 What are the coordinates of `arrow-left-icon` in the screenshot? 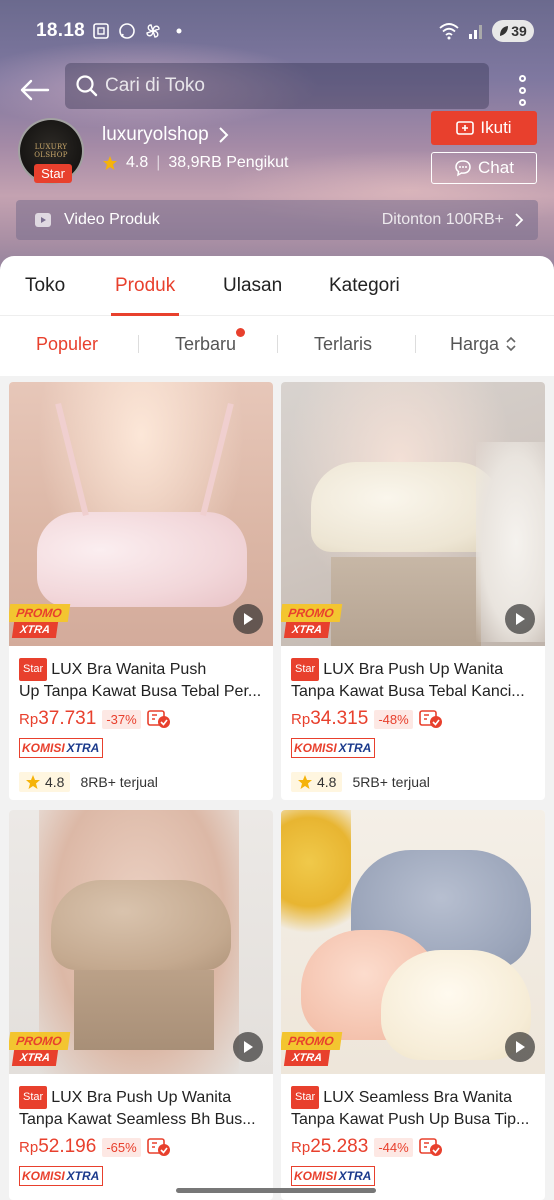 It's located at (35, 90).